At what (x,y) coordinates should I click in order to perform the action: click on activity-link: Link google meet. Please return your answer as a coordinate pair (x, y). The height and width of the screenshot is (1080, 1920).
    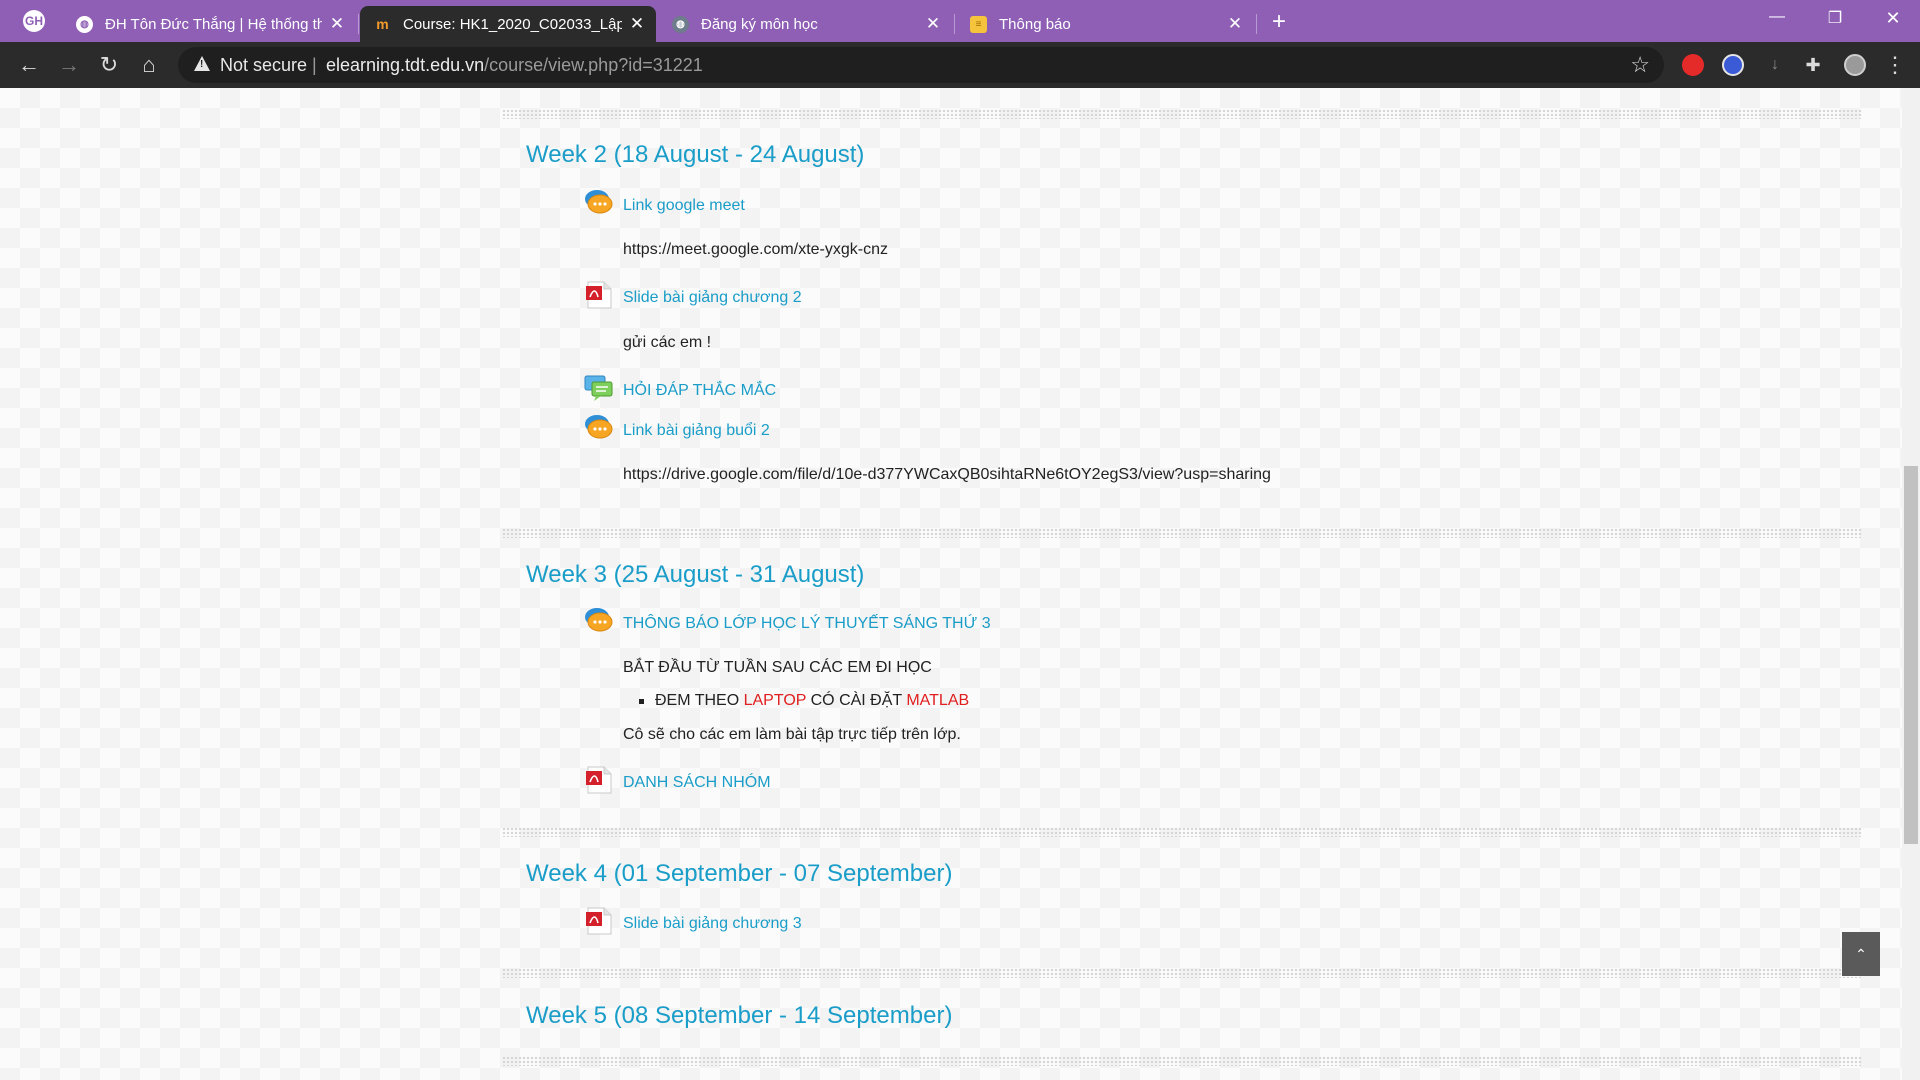
    Looking at the image, I should click on (684, 206).